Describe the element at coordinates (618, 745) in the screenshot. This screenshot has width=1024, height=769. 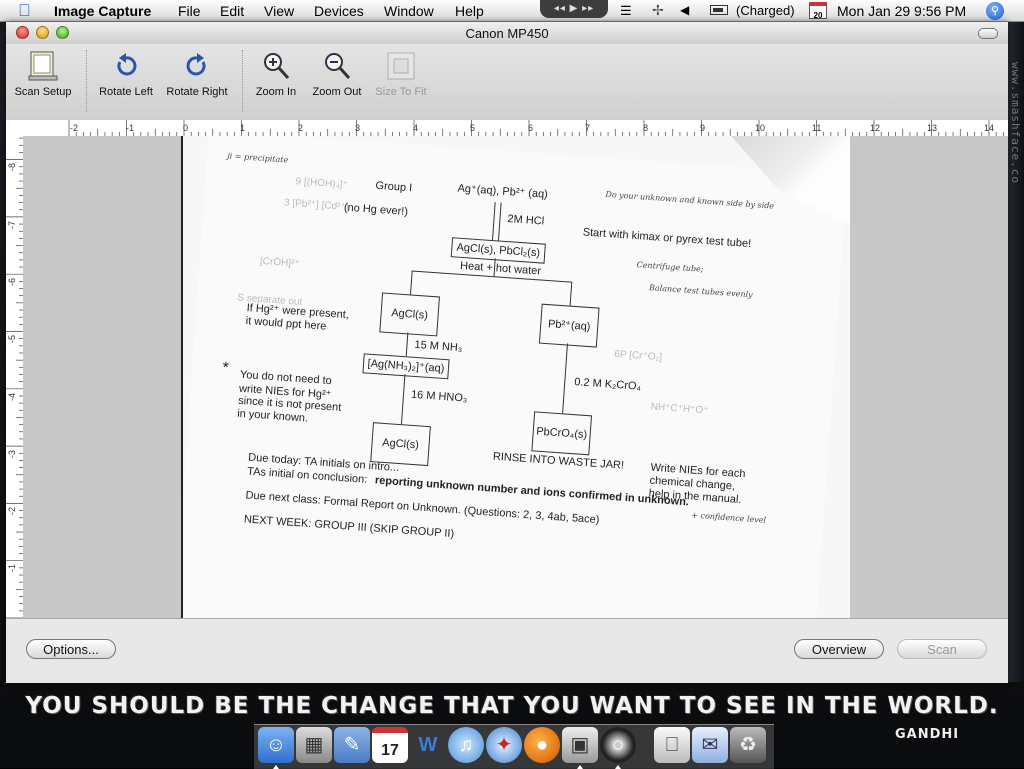
I see `dvd-player-icon: ○` at that location.